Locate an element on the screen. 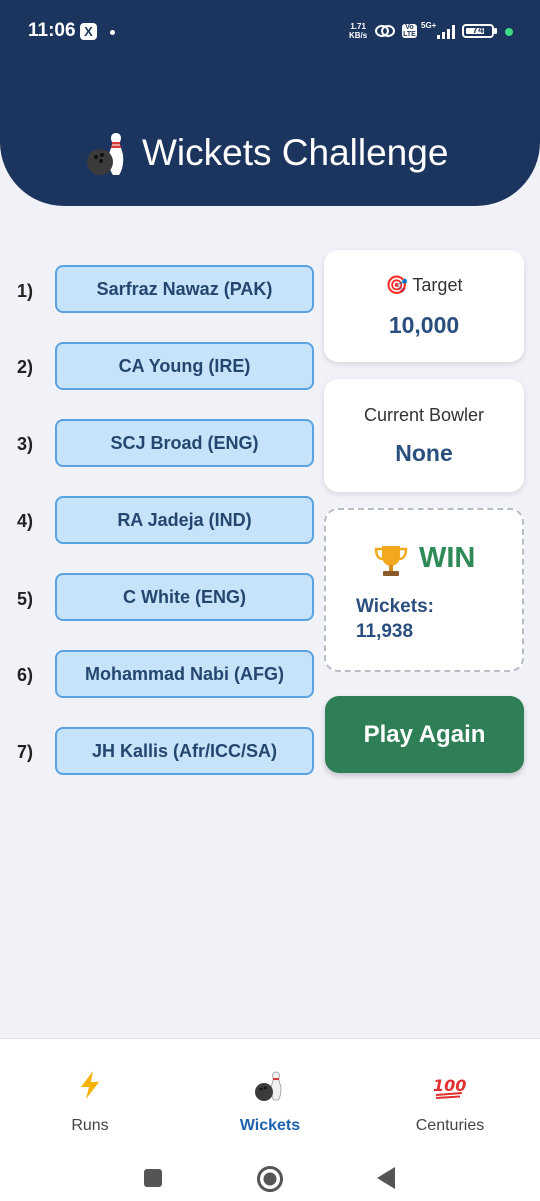 The width and height of the screenshot is (540, 1201). result-wickets-value: 11,938 is located at coordinates (385, 631).